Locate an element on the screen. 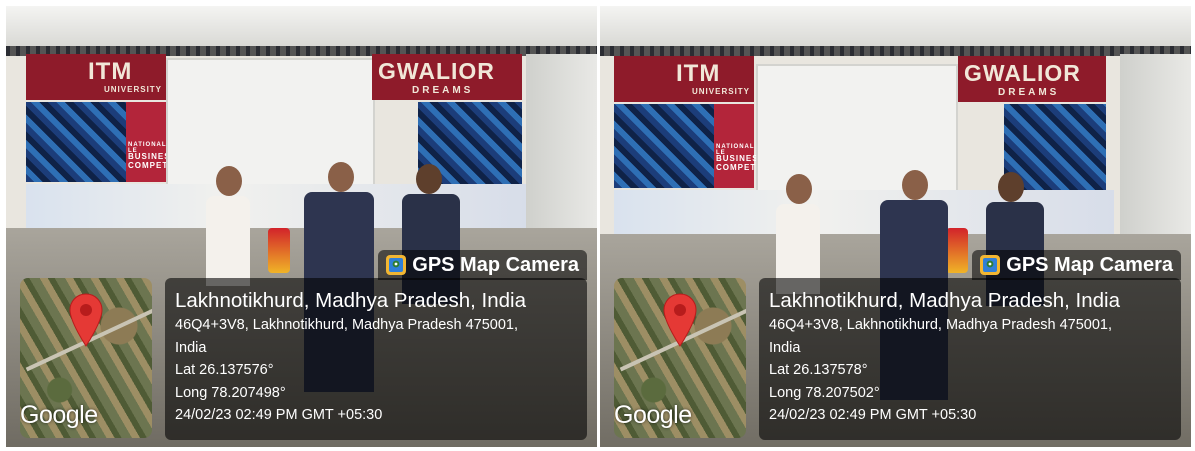  projector-screen is located at coordinates (857, 130).